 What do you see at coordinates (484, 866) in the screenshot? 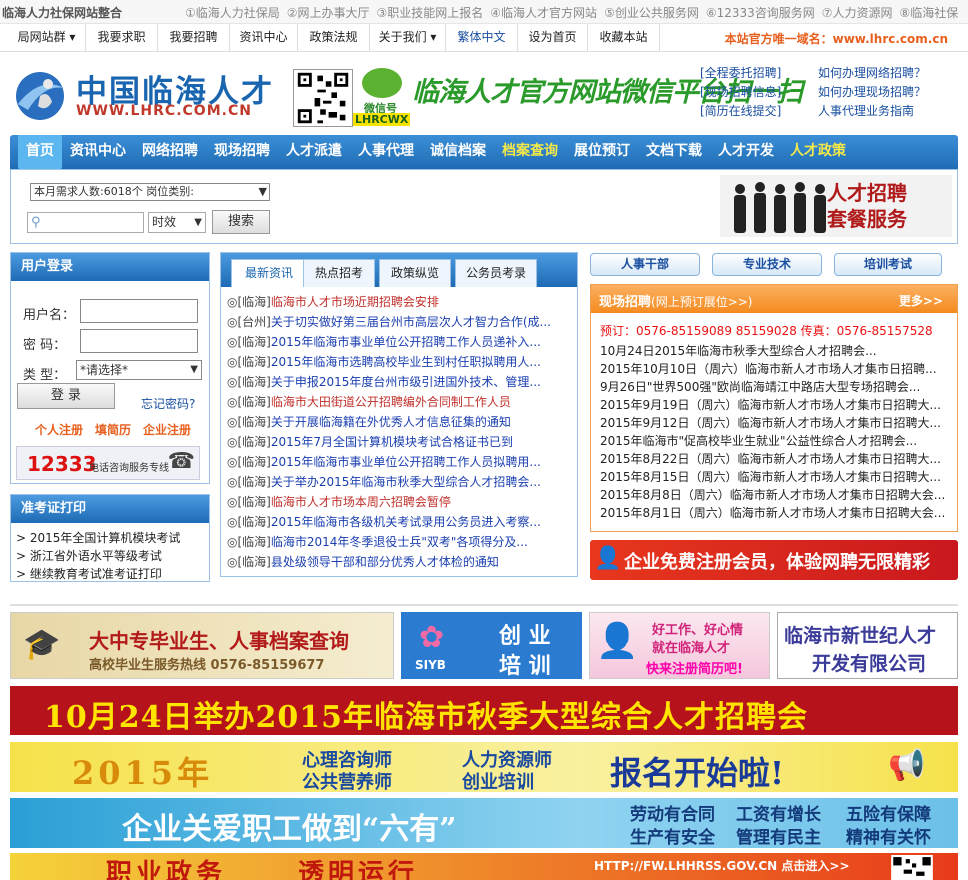
I see `open-government-banner: 职业政务 透明运行 HTTP://FW.LHHRSS.GOV.CN 点击进入>>` at bounding box center [484, 866].